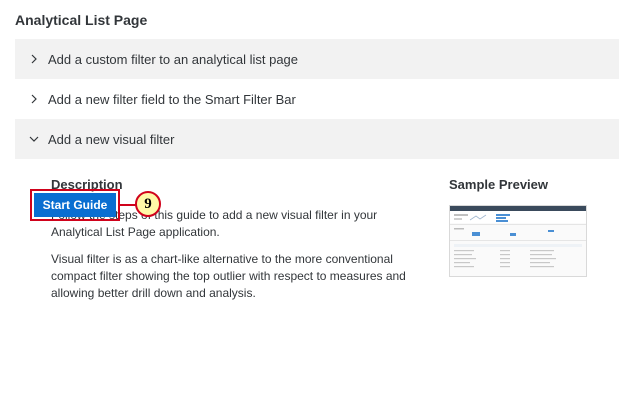 The image size is (630, 404). Describe the element at coordinates (81, 20) in the screenshot. I see `section-title: Analytical List Page` at that location.